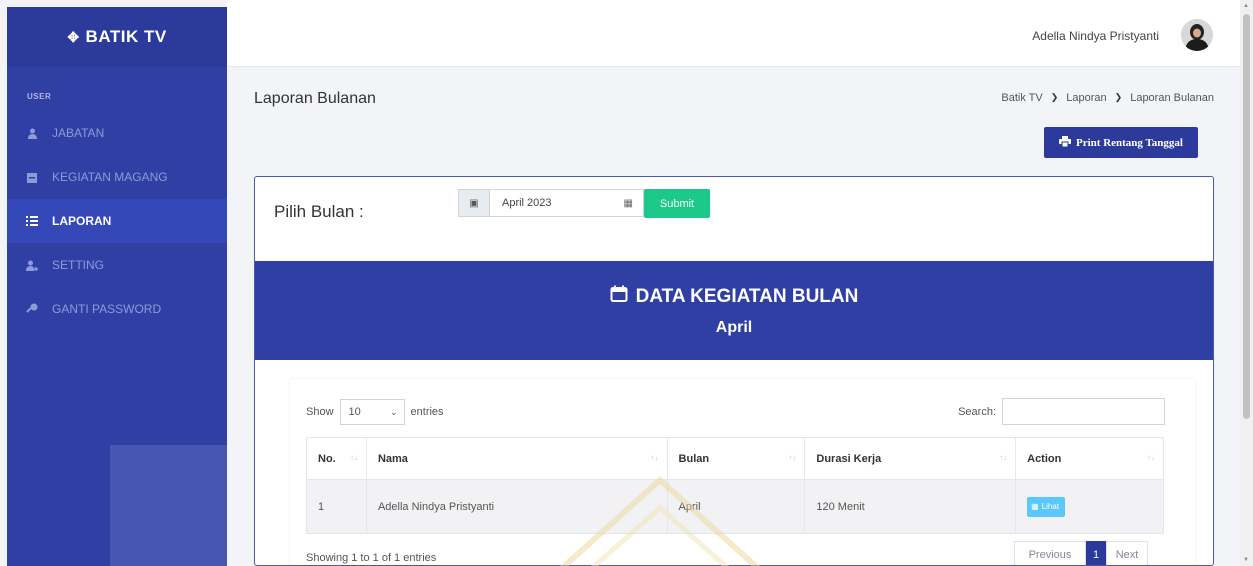 Image resolution: width=1253 pixels, height=566 pixels. I want to click on submit-button: Submit, so click(677, 203).